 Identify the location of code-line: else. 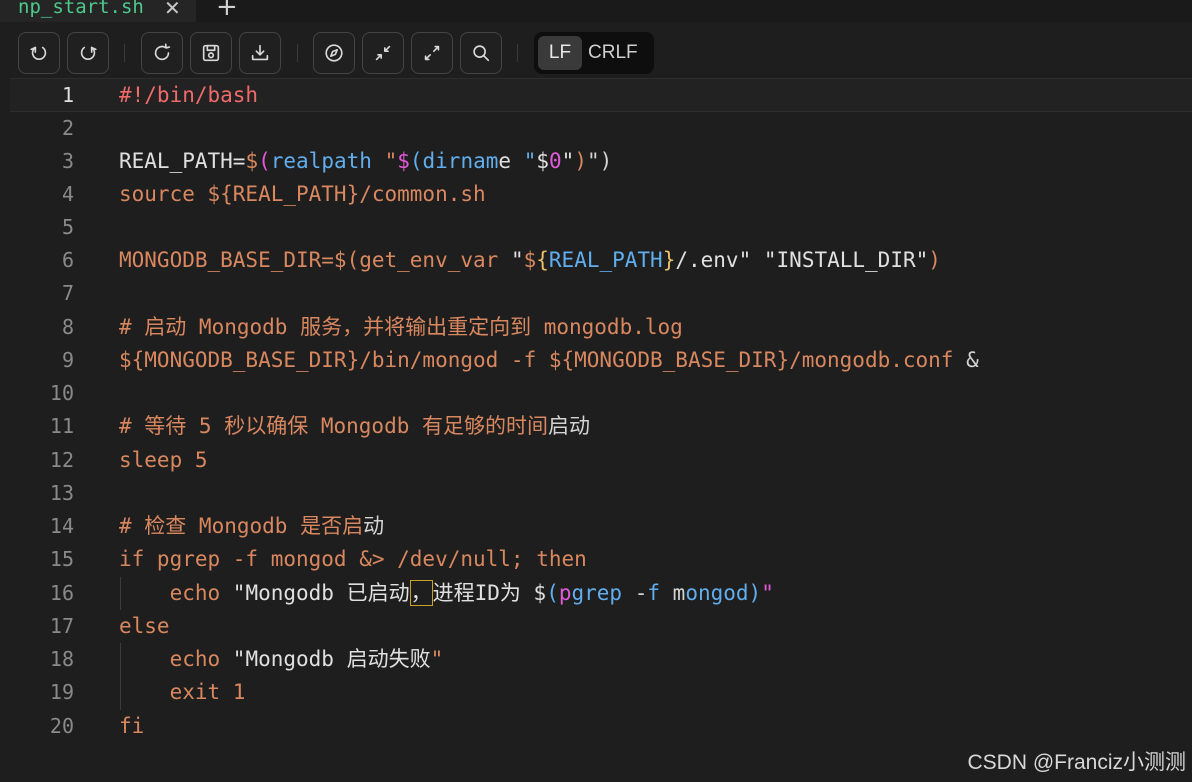
(144, 626).